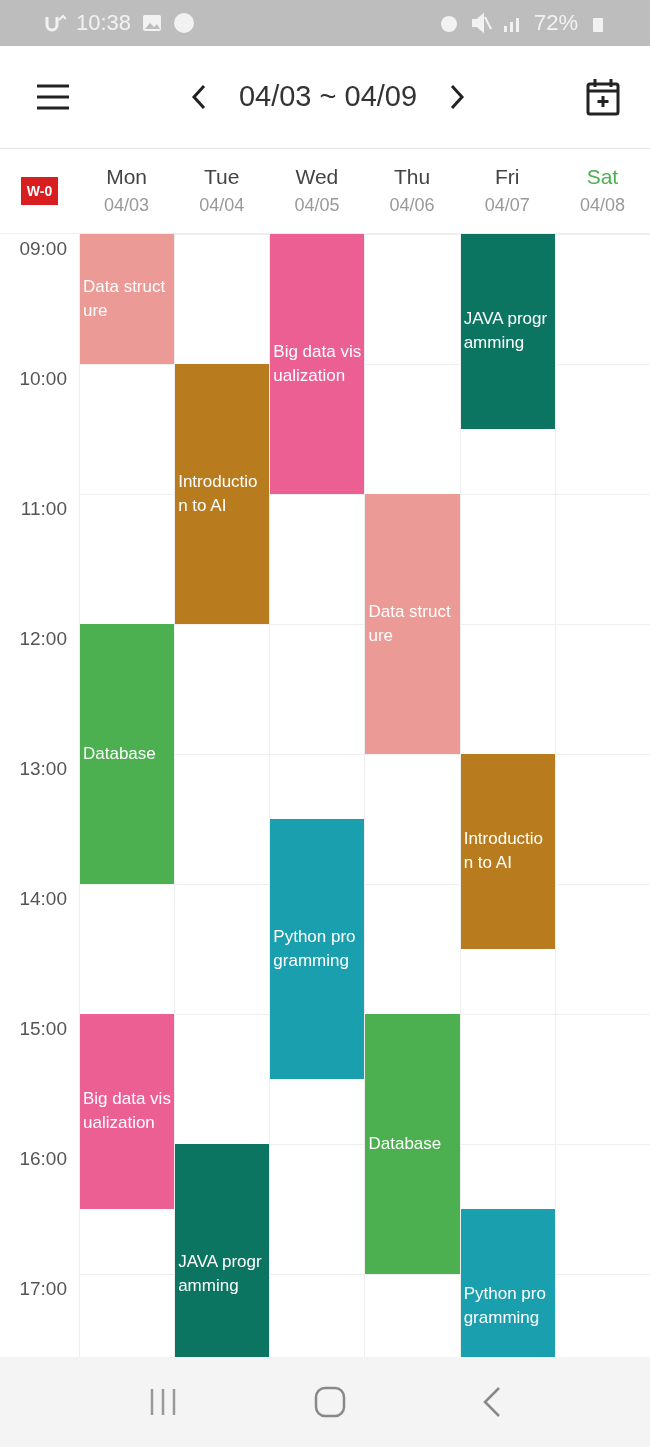  What do you see at coordinates (507, 177) in the screenshot?
I see `day-name: Fri` at bounding box center [507, 177].